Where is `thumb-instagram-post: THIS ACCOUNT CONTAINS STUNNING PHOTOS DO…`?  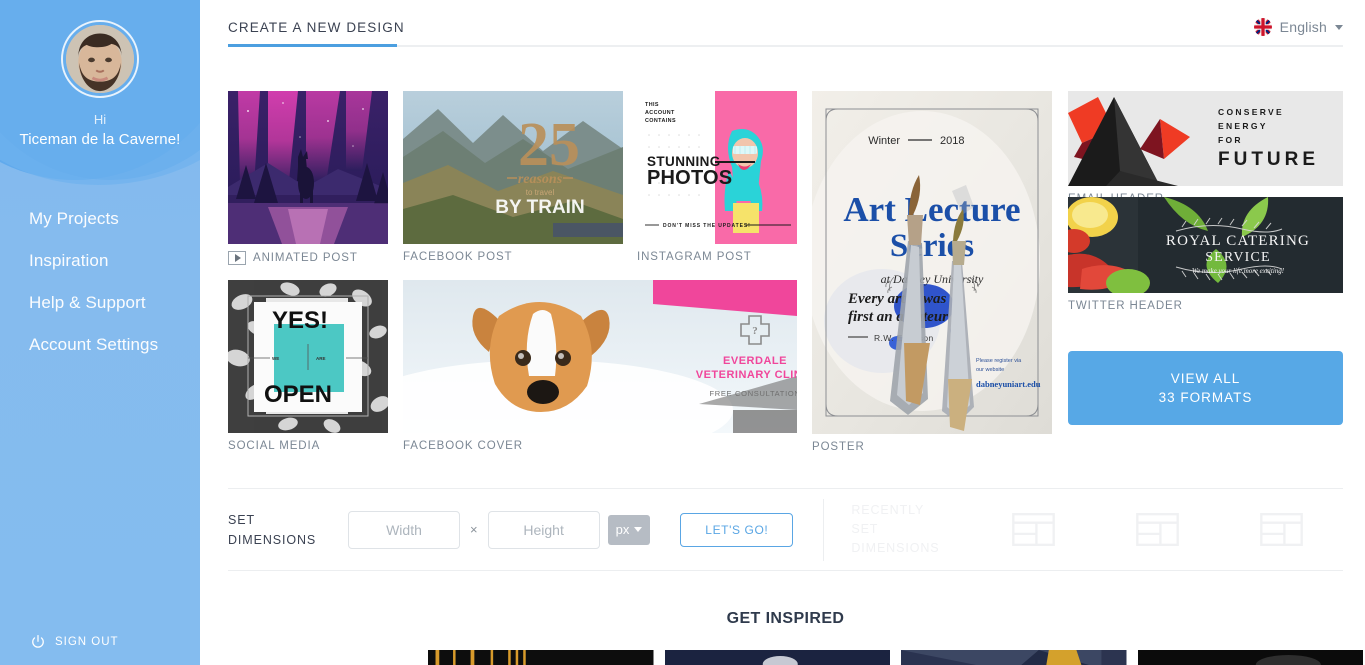
thumb-instagram-post: THIS ACCOUNT CONTAINS STUNNING PHOTOS DO… is located at coordinates (717, 167).